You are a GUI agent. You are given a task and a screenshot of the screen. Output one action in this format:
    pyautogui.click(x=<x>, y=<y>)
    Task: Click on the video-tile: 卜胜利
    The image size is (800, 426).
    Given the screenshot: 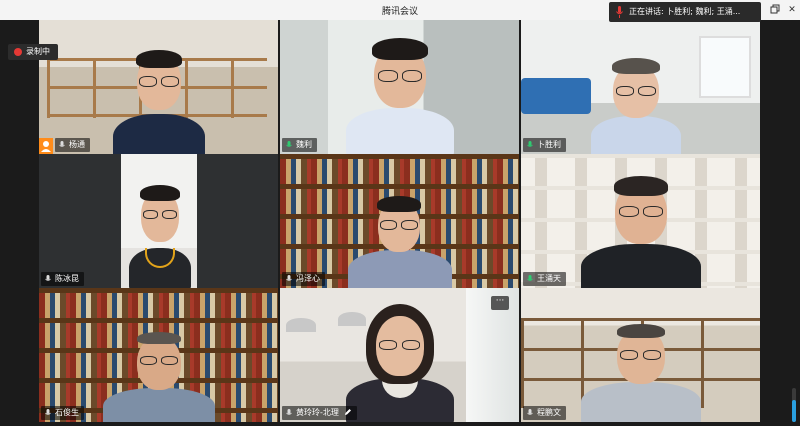 What is the action you would take?
    pyautogui.click(x=640, y=87)
    